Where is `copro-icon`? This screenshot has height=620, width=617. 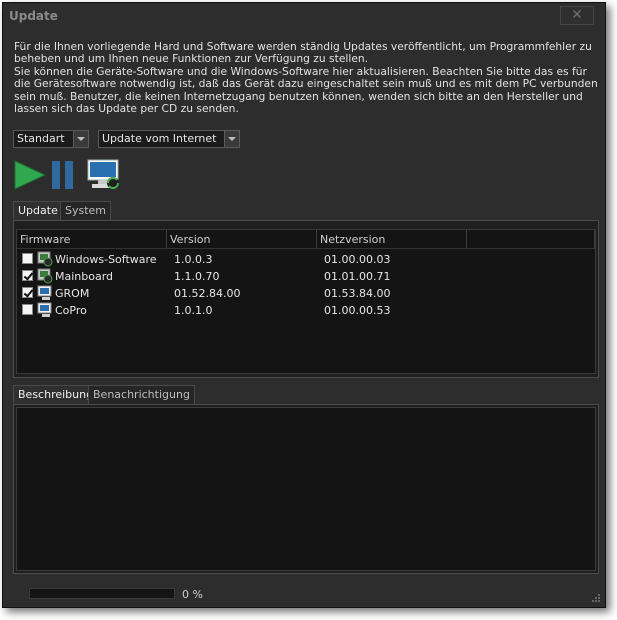 copro-icon is located at coordinates (44, 309).